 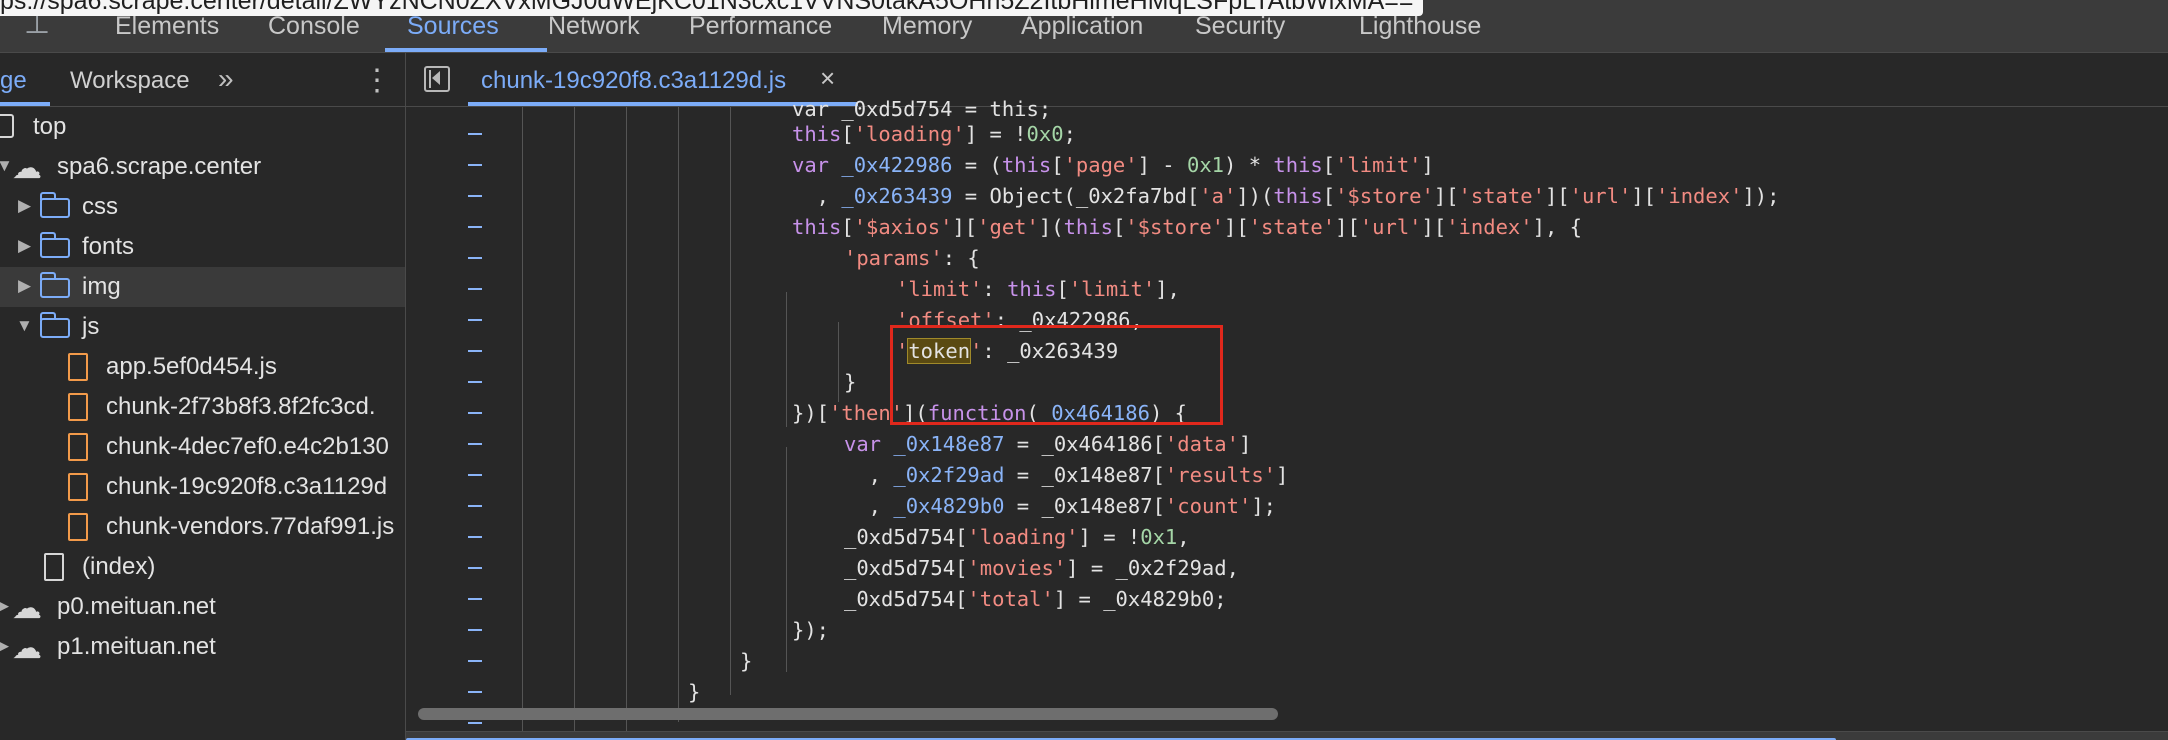 I want to click on code-text: = _0x464186[, so click(x=1084, y=444).